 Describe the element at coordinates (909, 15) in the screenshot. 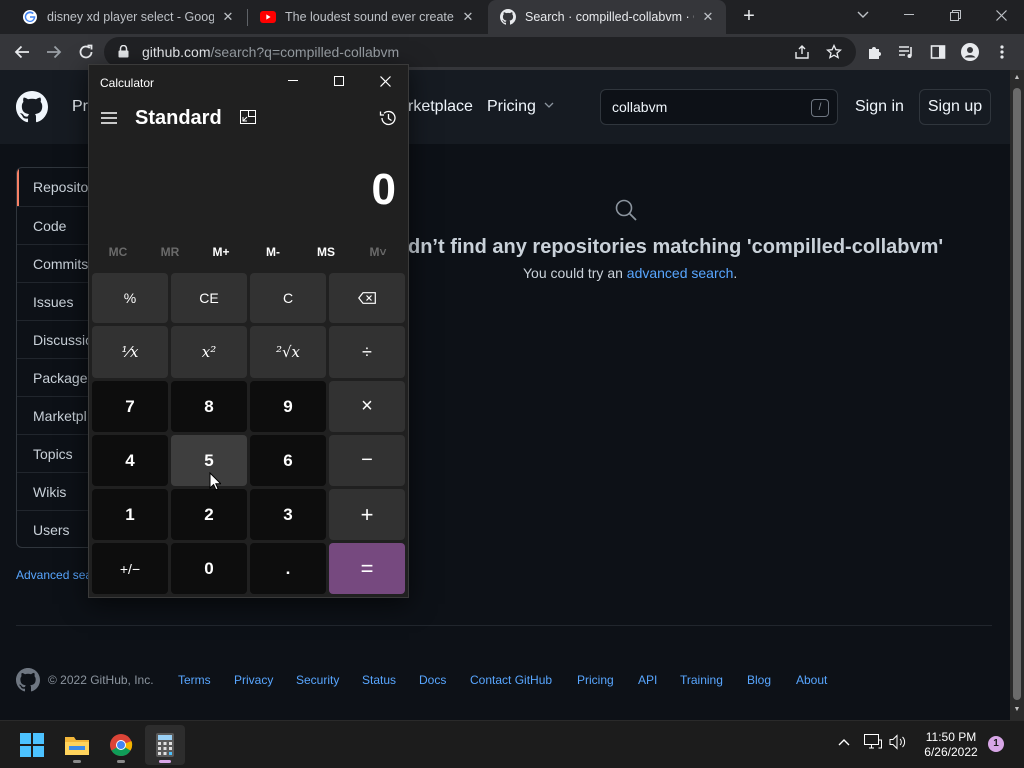

I see `minimize-window-button` at that location.